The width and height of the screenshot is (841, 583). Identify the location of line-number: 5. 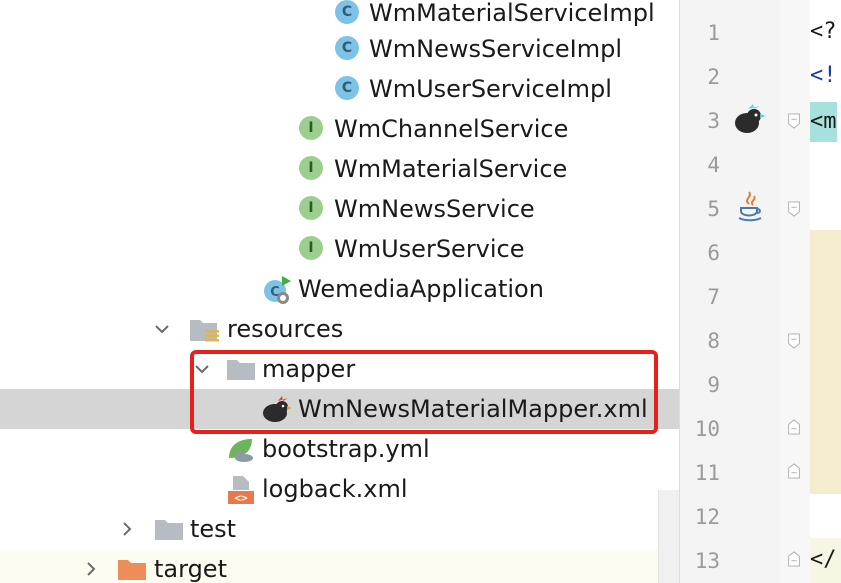
(713, 209).